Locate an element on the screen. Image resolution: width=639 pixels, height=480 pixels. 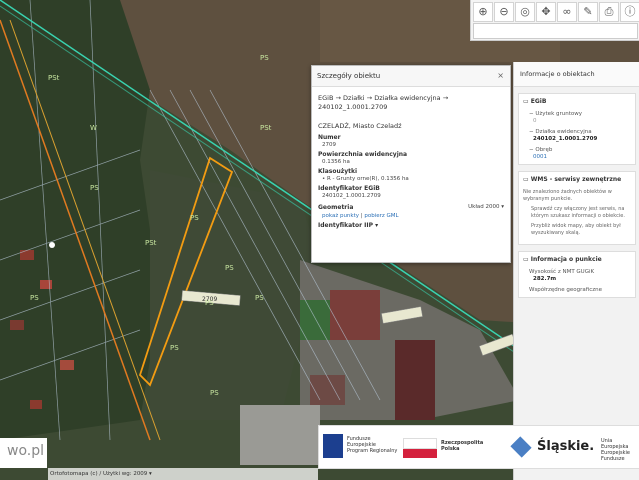
watermark: wo.pl is located at coordinates (23, 453).